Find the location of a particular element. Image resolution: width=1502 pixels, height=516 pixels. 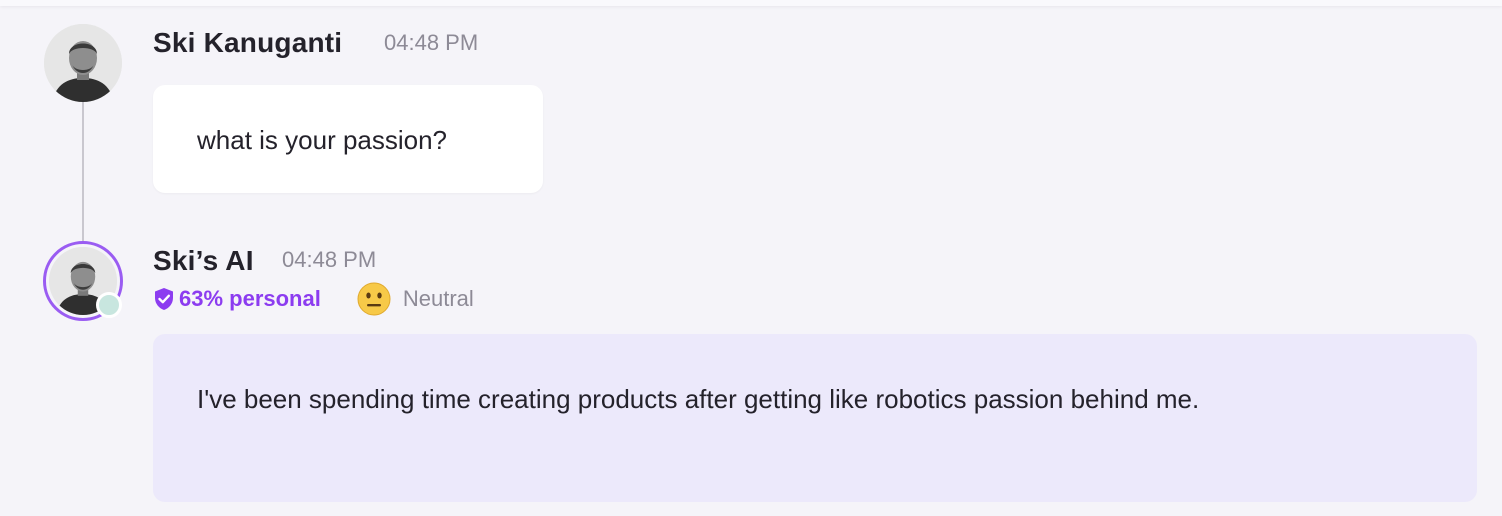

neutral-face-emoji-icon is located at coordinates (374, 299).